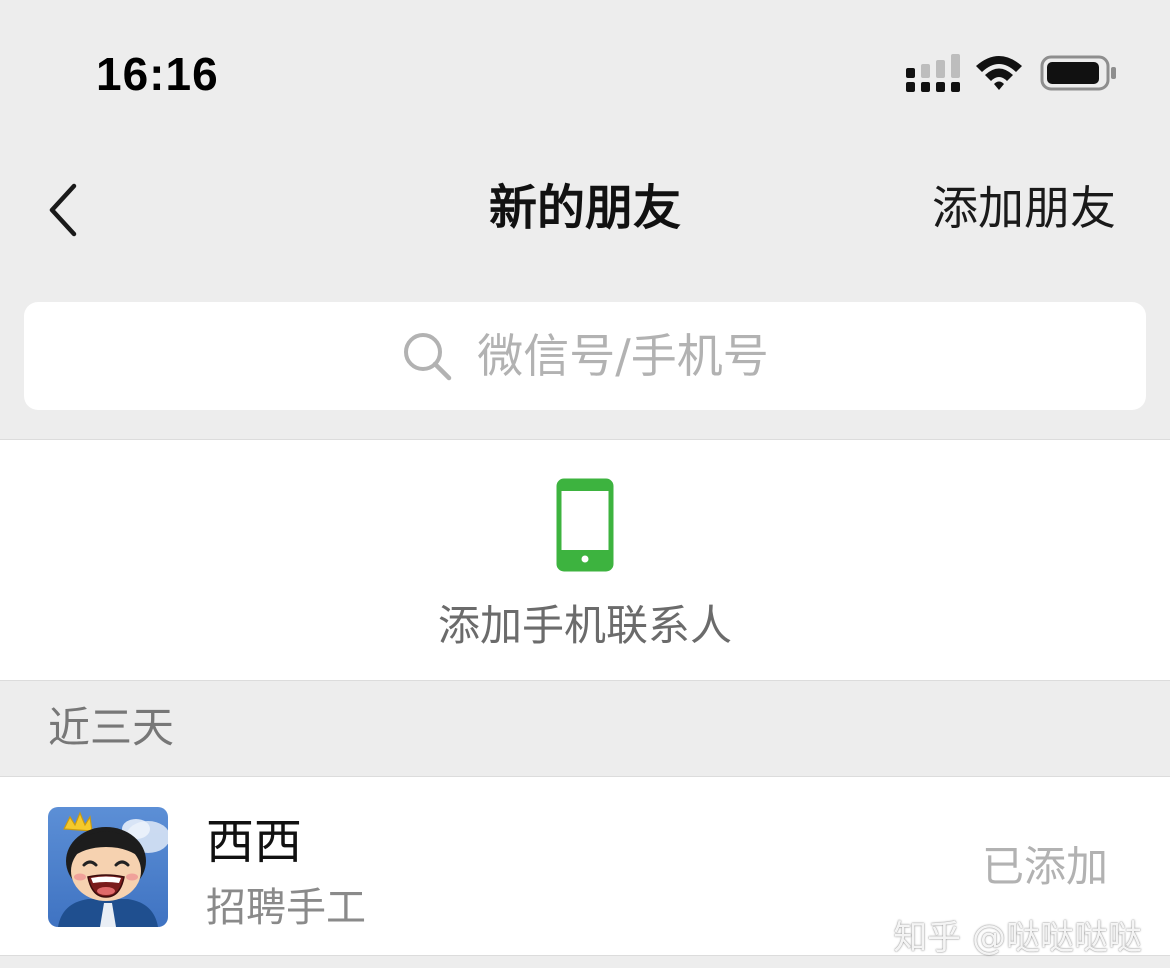  What do you see at coordinates (157, 74) in the screenshot?
I see `status-time: 16:16` at bounding box center [157, 74].